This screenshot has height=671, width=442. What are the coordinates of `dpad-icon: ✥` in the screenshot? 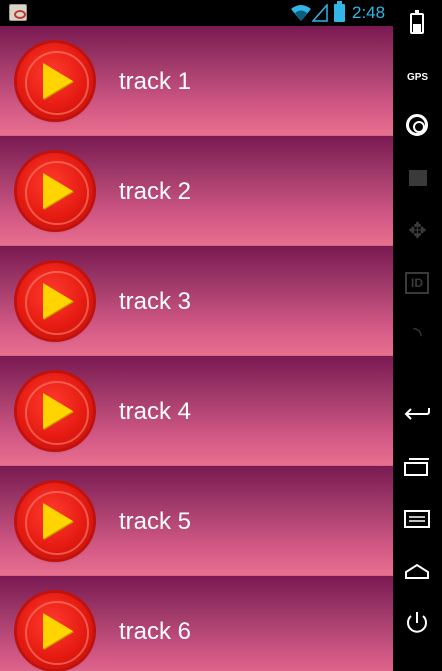 It's located at (417, 230).